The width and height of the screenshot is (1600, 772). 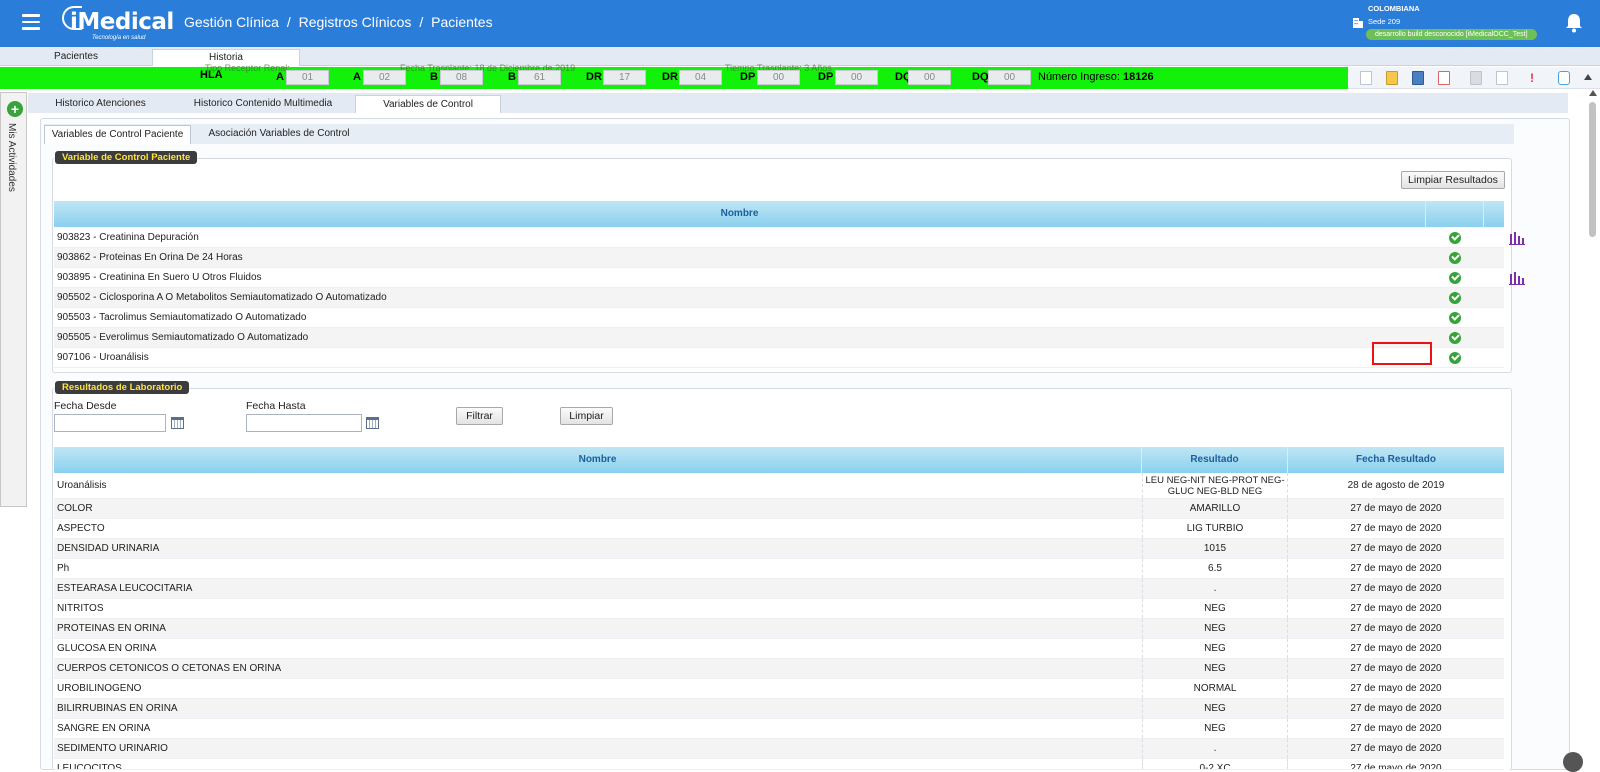 What do you see at coordinates (479, 416) in the screenshot?
I see `filter-button: Filtrar` at bounding box center [479, 416].